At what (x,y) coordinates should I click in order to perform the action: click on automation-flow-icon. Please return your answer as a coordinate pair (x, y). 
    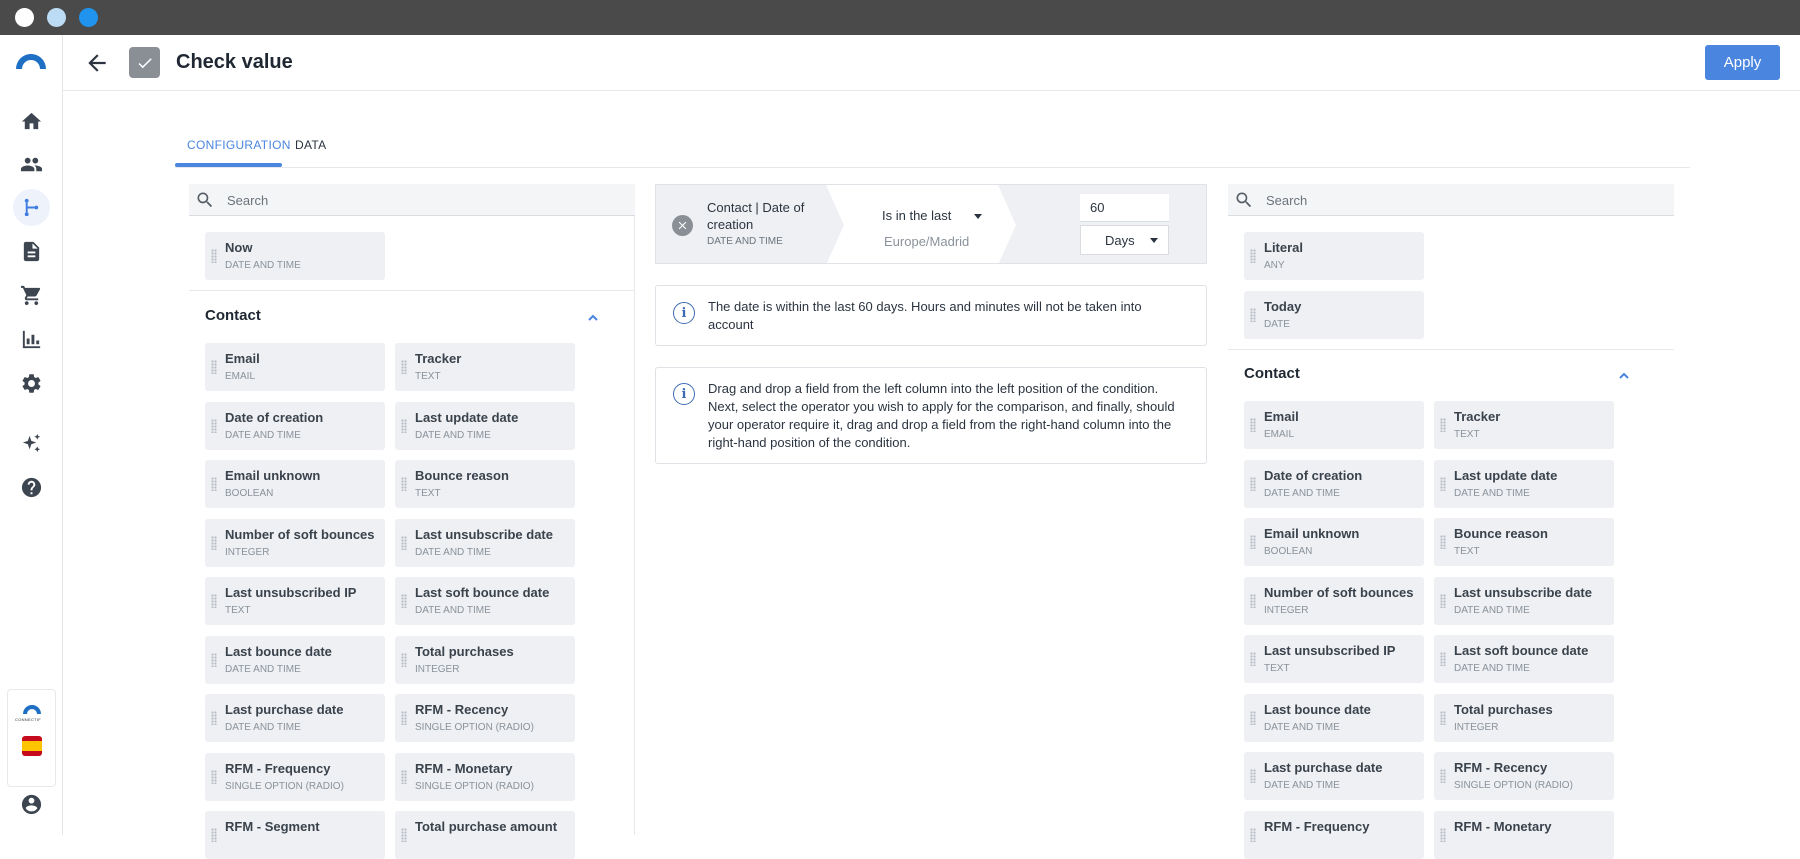
    Looking at the image, I should click on (31, 207).